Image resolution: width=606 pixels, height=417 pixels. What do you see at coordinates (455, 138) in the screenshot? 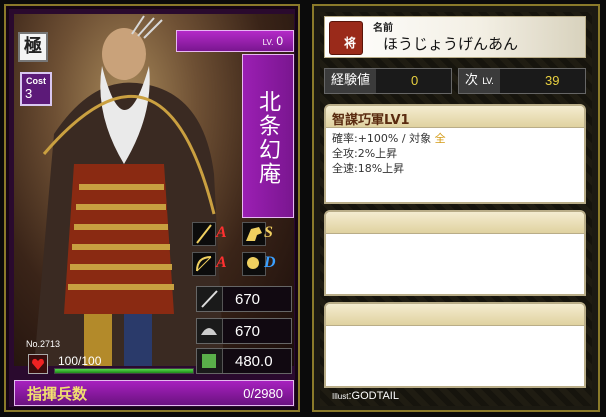
I see `skill-line-1: 確率:+100% / 対象 全` at bounding box center [455, 138].